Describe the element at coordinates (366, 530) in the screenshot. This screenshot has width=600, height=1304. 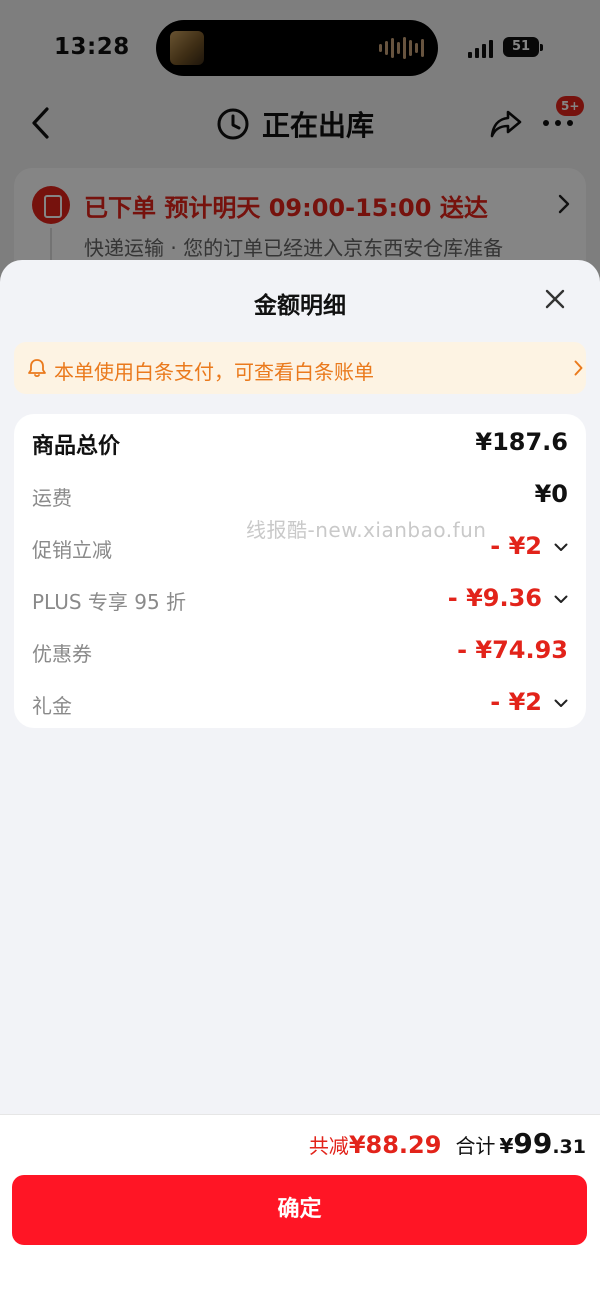
I see `watermark: 线报酷-new.xianbao.fun` at that location.